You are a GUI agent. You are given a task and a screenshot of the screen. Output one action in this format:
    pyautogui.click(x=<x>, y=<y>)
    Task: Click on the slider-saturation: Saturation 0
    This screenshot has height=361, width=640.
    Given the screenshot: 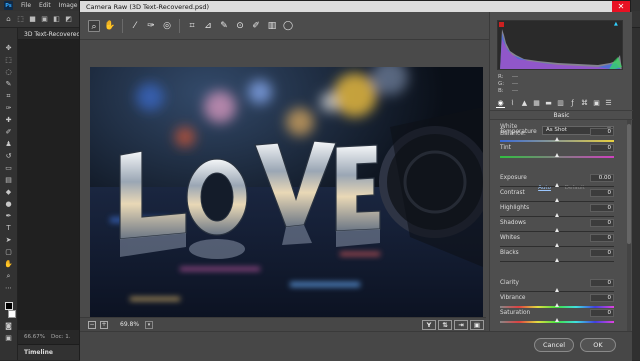 What is the action you would take?
    pyautogui.click(x=557, y=317)
    